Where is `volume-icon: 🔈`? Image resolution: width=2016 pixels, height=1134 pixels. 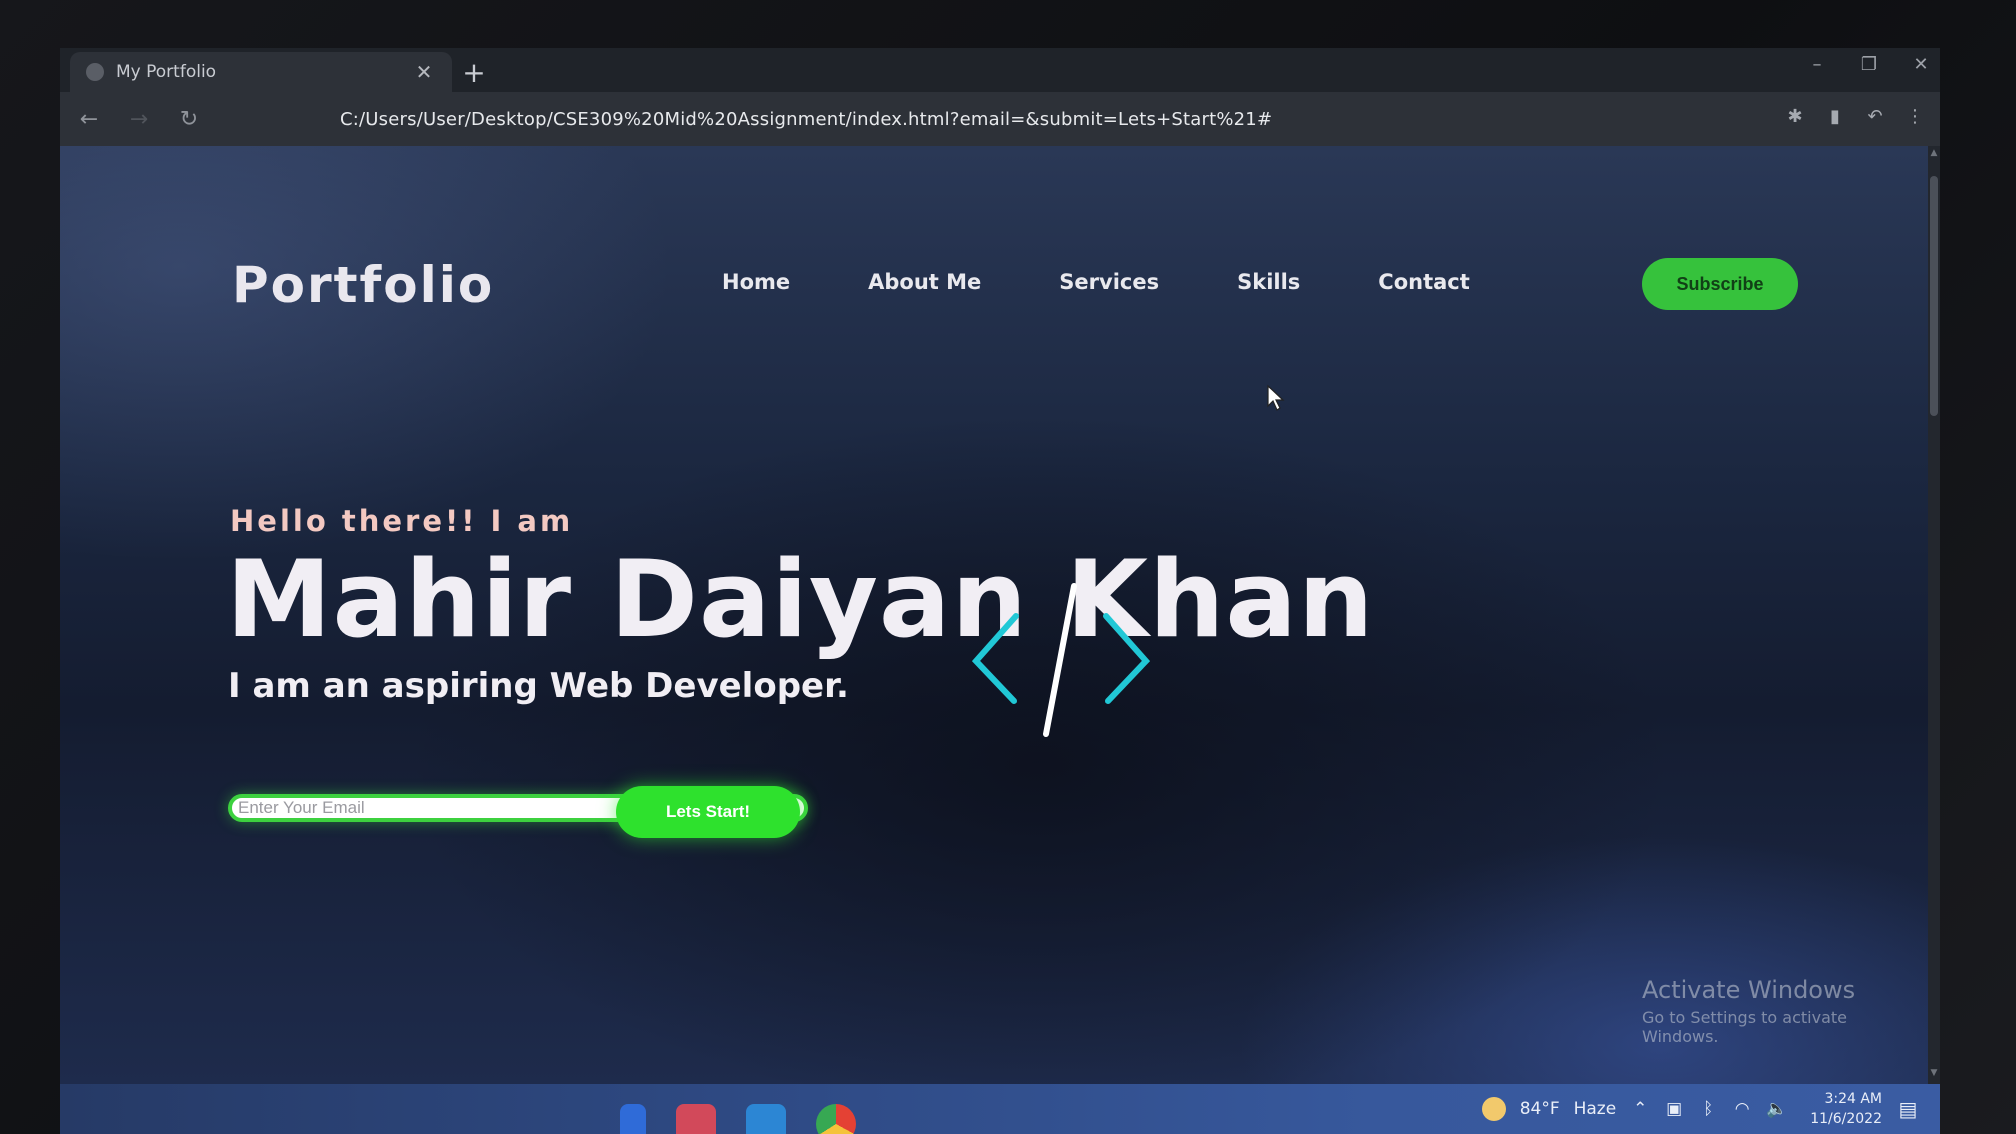 volume-icon: 🔈 is located at coordinates (1776, 1109).